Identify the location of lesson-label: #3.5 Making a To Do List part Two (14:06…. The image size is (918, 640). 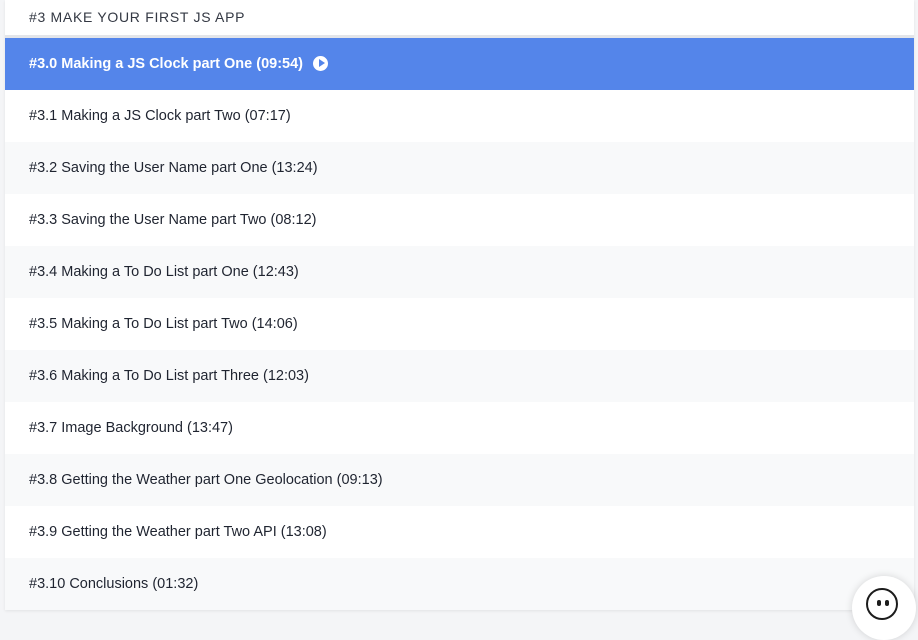
(163, 324).